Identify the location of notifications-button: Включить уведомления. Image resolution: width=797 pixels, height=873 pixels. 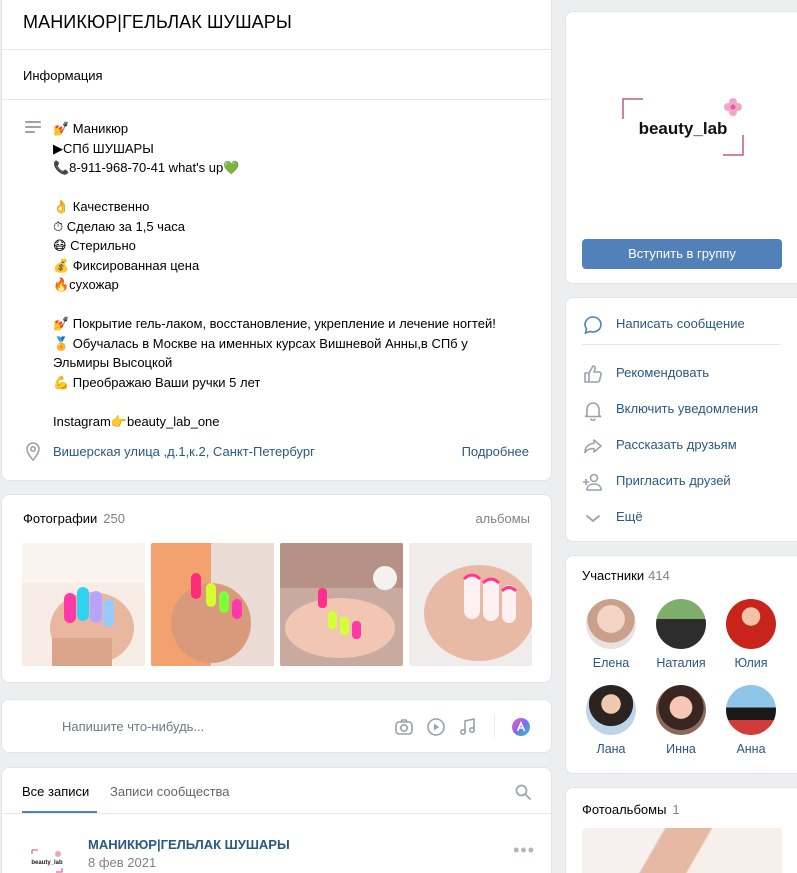
(687, 409).